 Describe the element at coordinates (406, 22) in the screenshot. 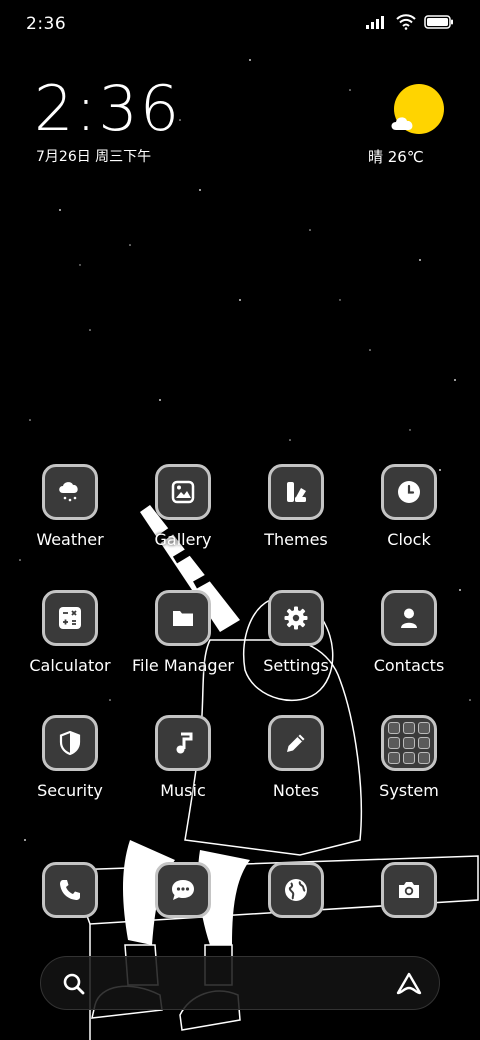

I see `wifi-icon` at that location.